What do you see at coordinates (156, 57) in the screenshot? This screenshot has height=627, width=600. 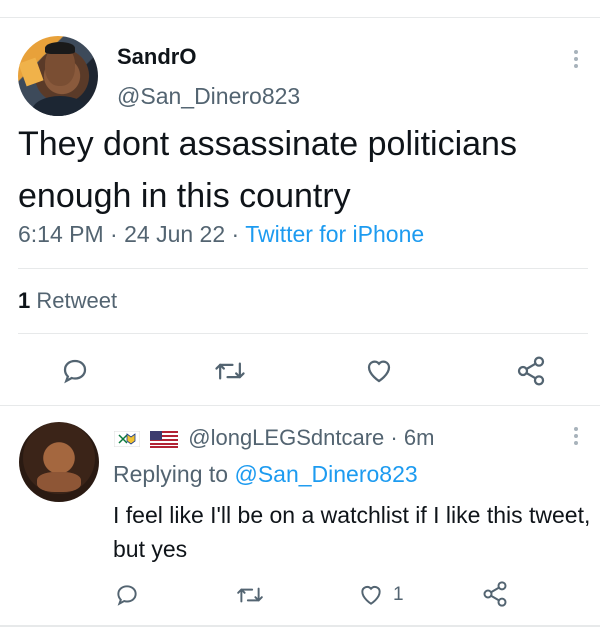 I see `author-display-name: SandrO` at bounding box center [156, 57].